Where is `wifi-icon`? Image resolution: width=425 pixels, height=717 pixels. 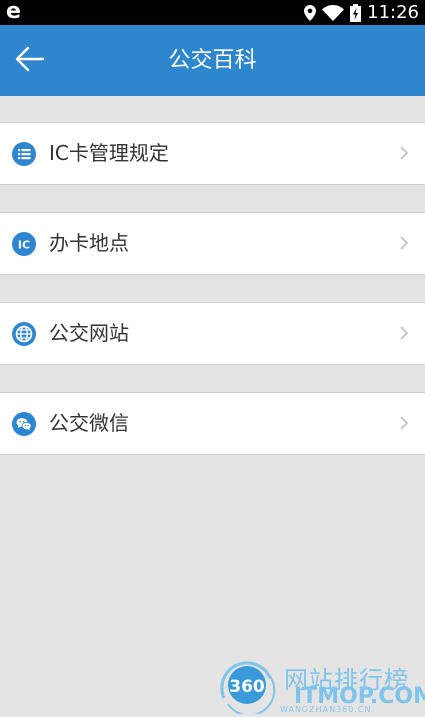 wifi-icon is located at coordinates (333, 12).